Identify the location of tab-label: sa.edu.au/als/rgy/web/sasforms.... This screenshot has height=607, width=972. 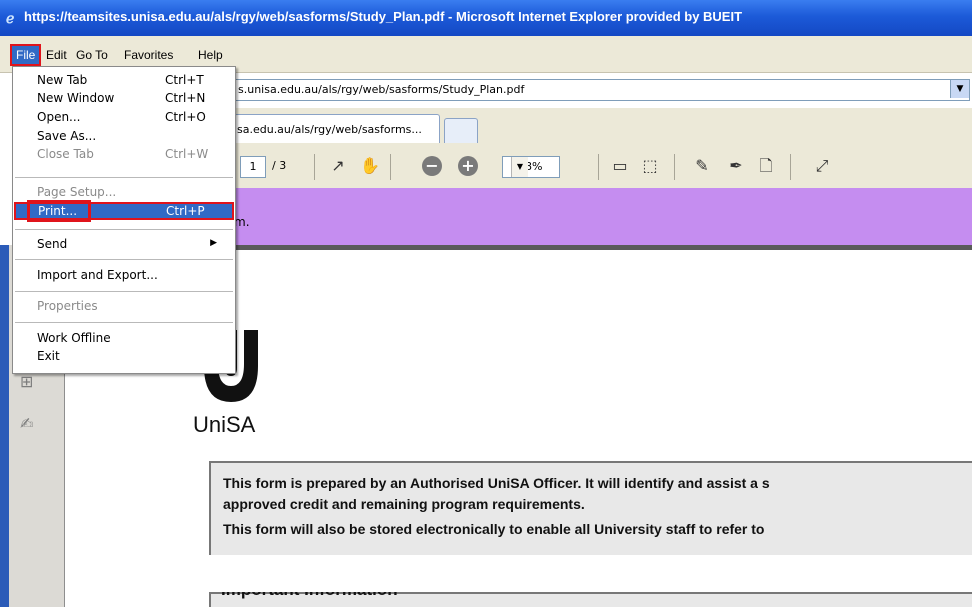
(329, 129).